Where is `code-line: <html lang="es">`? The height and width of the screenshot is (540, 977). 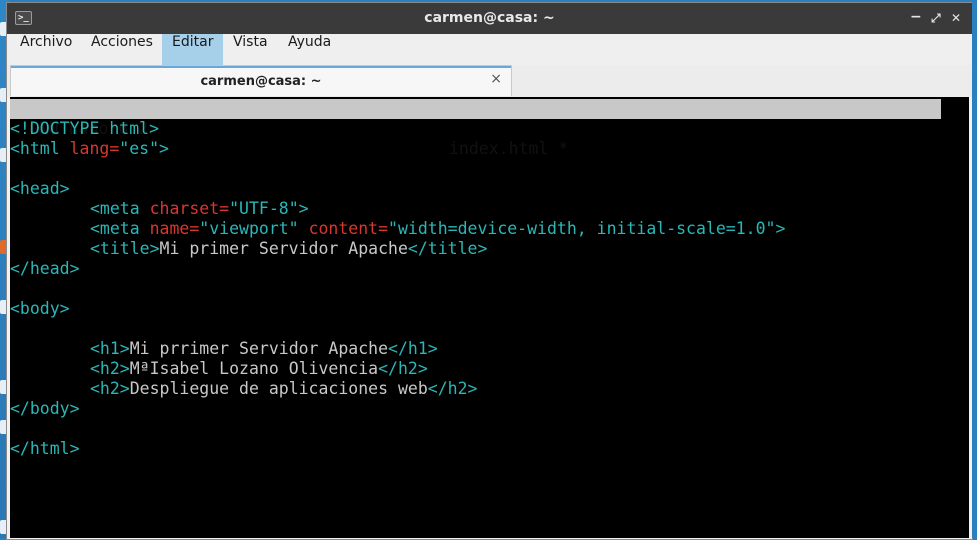
code-line: <html lang="es"> is located at coordinates (397, 149).